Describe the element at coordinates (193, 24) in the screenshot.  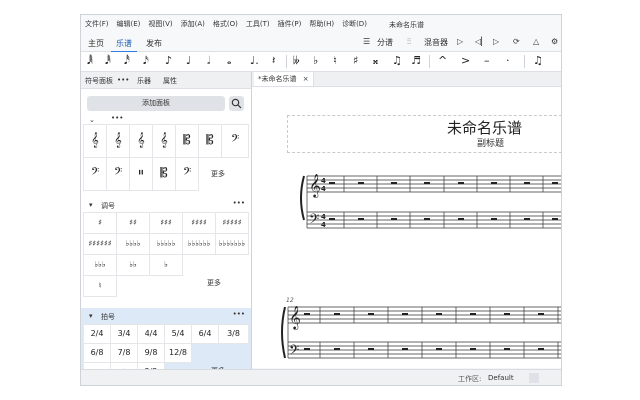
I see `menu-add: 添加(A)` at that location.